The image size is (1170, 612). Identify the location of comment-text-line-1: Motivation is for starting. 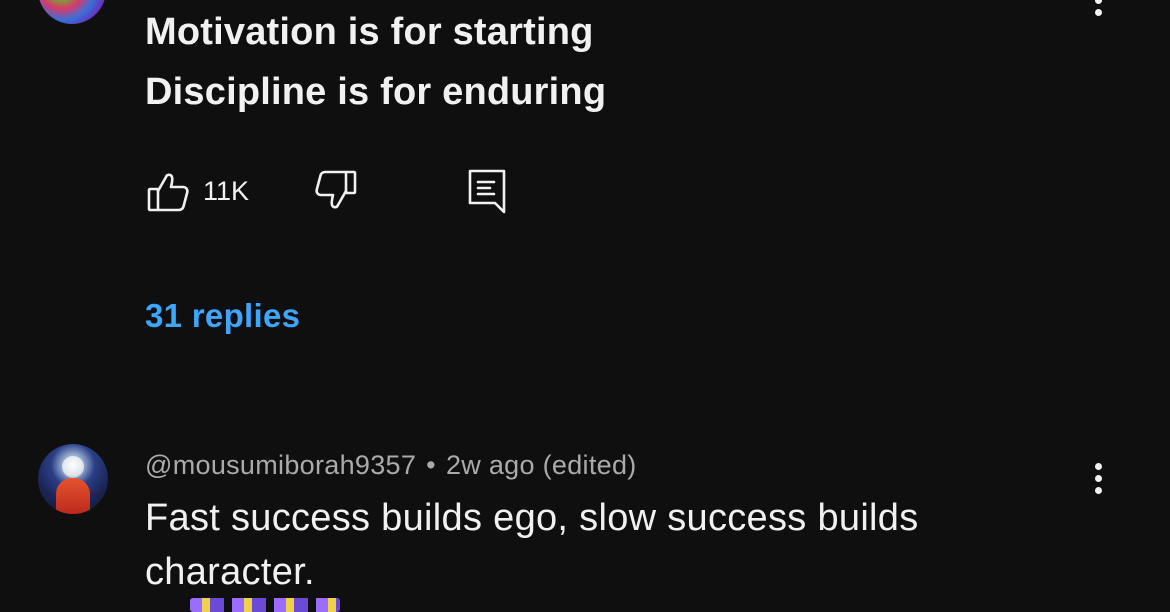
(369, 32).